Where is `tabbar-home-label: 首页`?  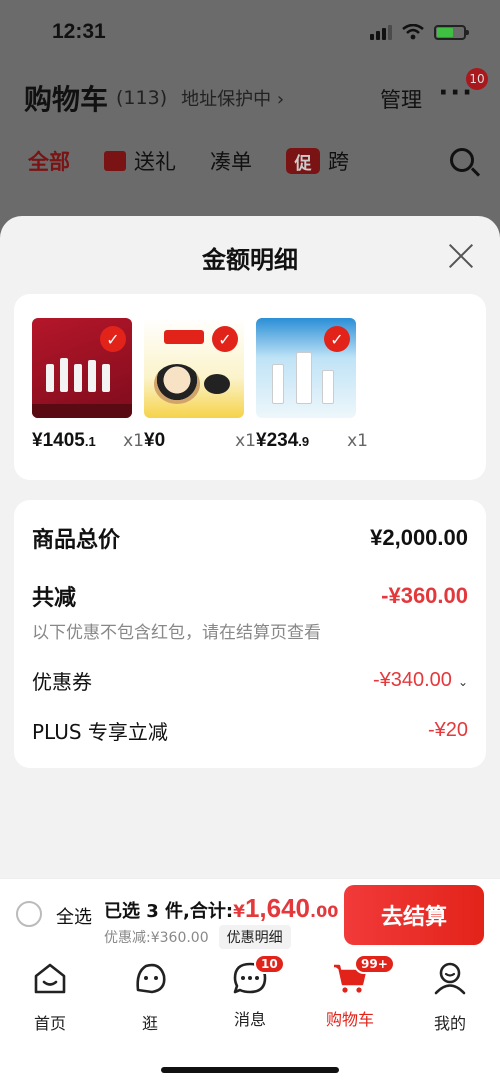 tabbar-home-label: 首页 is located at coordinates (49, 1023).